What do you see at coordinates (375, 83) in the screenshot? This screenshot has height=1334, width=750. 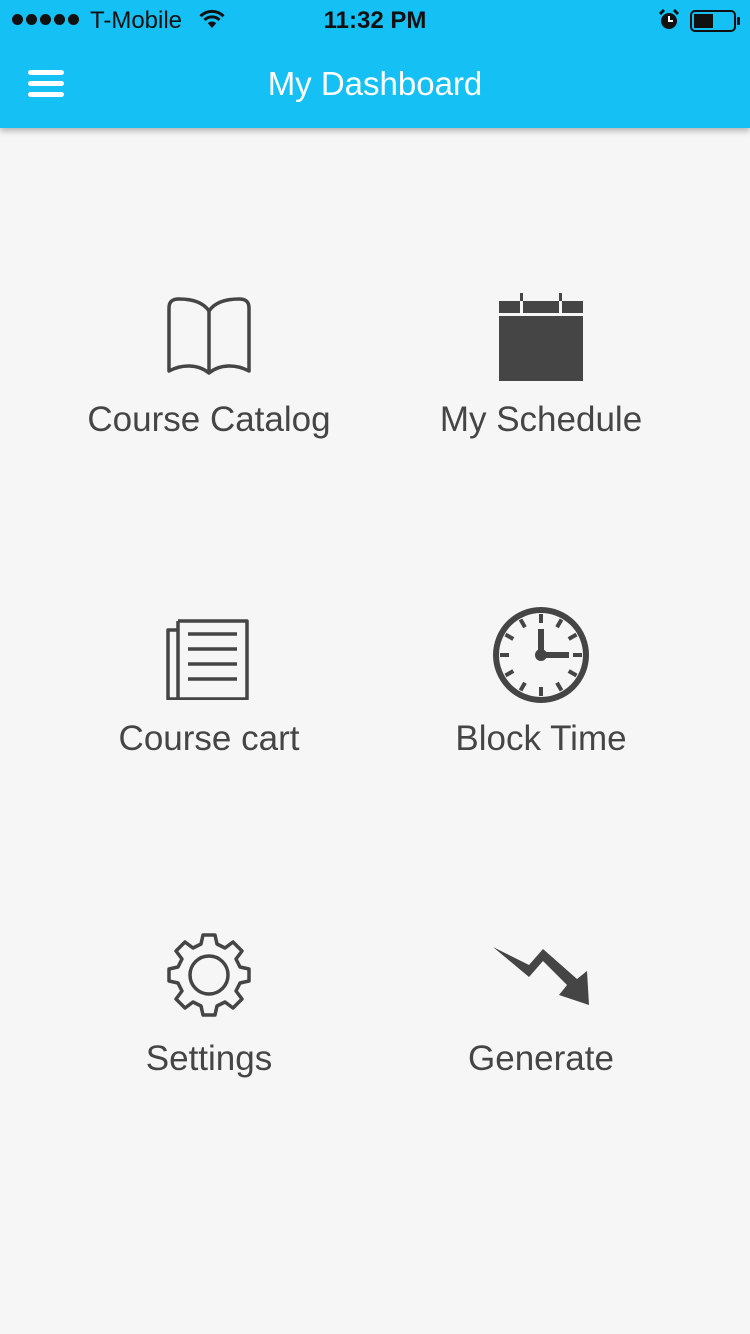 I see `page-title: My Dashboard` at bounding box center [375, 83].